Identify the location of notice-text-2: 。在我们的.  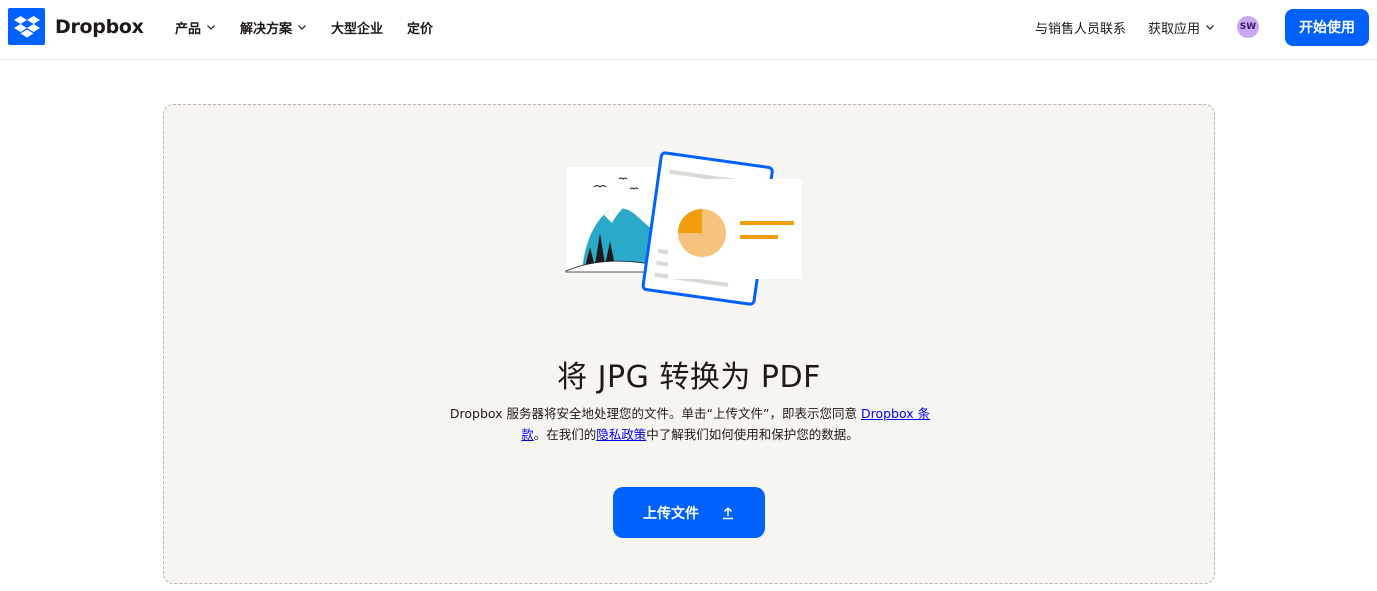
(565, 434).